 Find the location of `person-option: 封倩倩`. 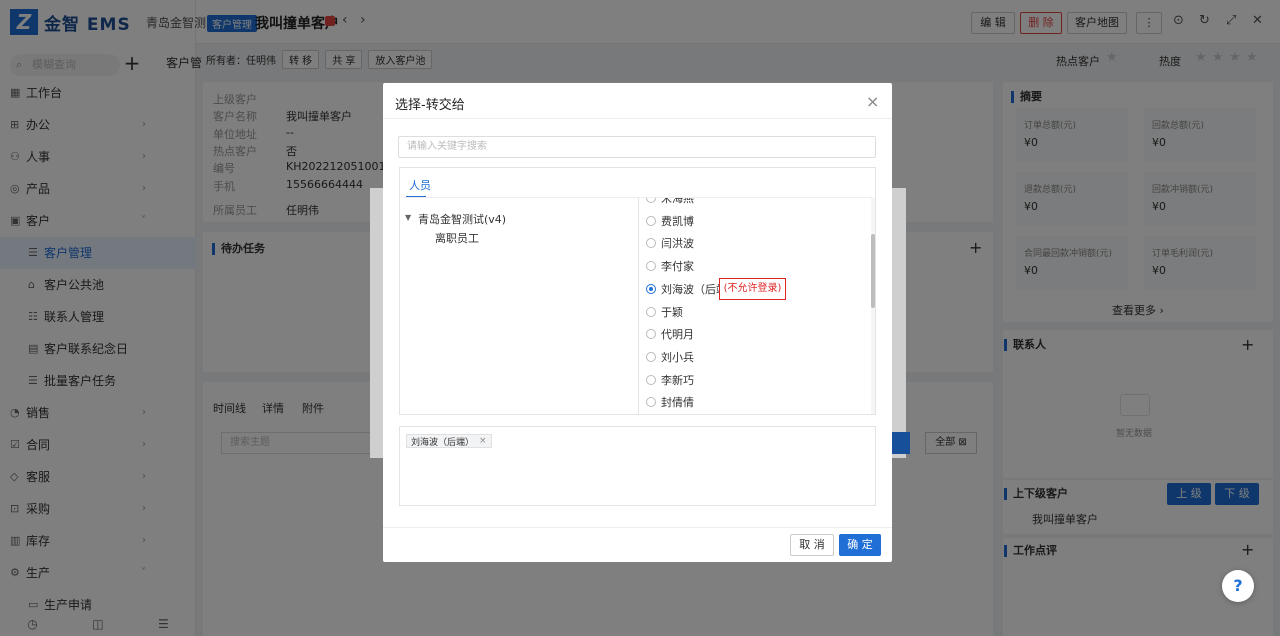

person-option: 封倩倩 is located at coordinates (670, 402).